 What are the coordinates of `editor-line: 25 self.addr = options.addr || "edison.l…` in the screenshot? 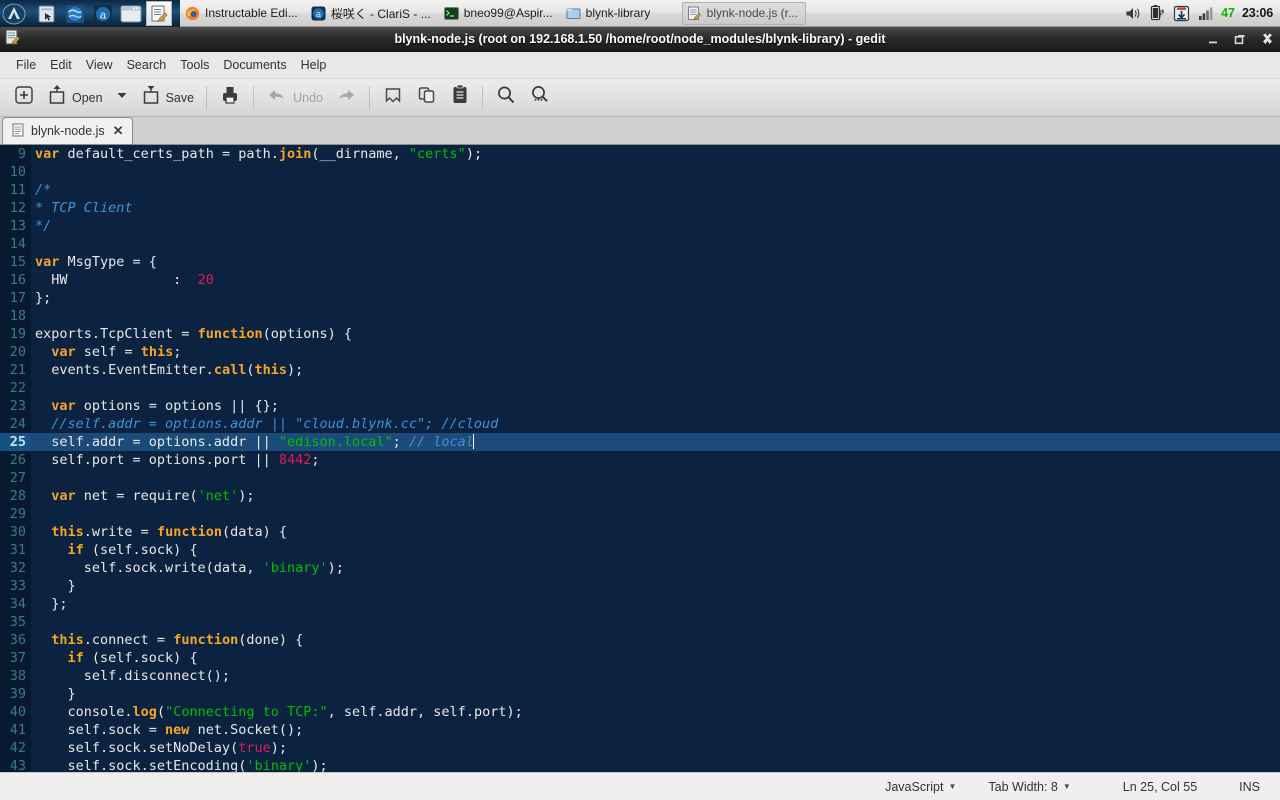 It's located at (640, 442).